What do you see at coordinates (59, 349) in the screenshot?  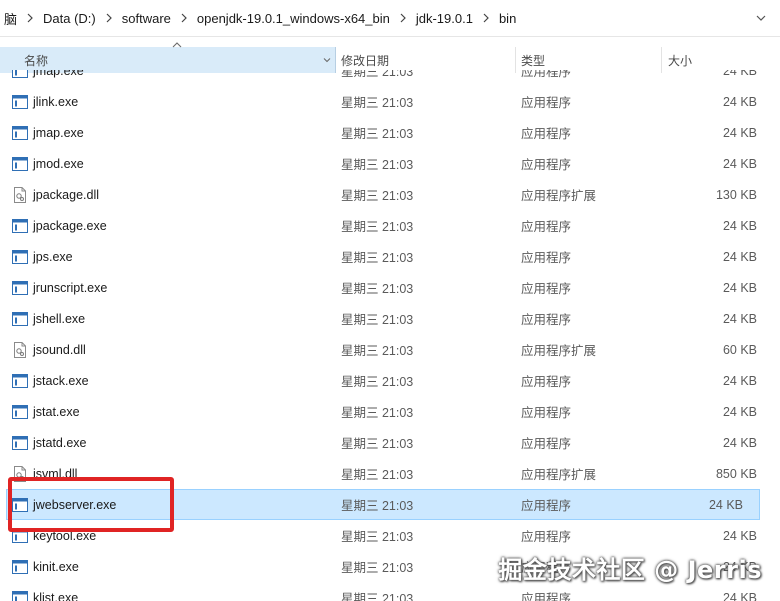 I see `file-name: jsound.dll` at bounding box center [59, 349].